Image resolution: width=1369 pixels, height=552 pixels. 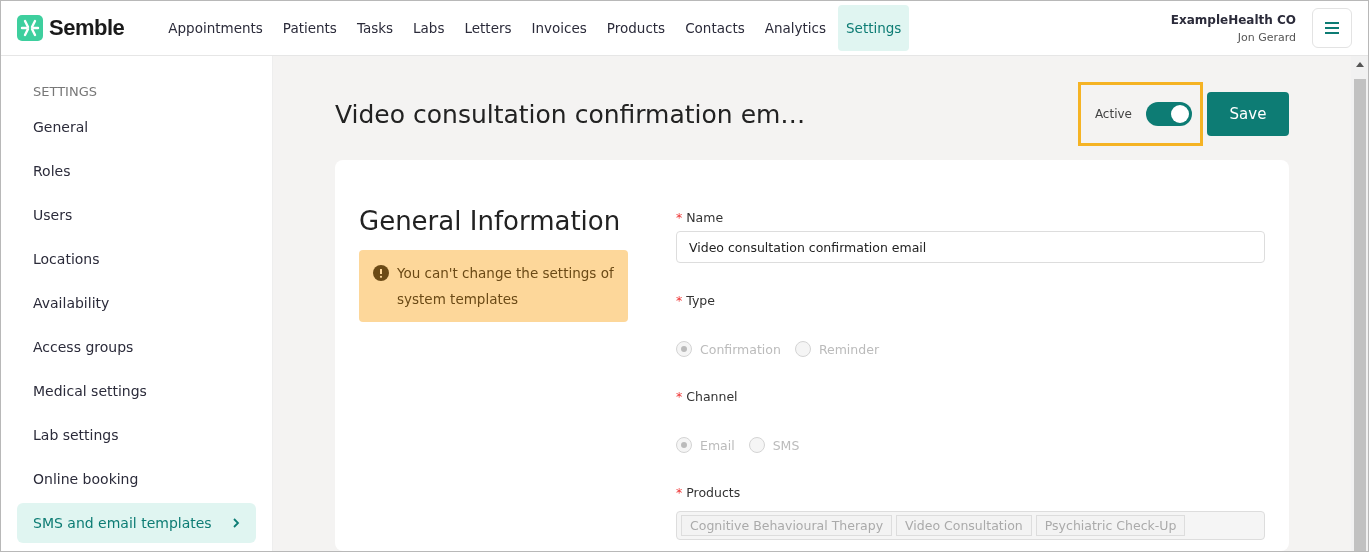 I want to click on sidebar-item: Access groups, so click(x=136, y=347).